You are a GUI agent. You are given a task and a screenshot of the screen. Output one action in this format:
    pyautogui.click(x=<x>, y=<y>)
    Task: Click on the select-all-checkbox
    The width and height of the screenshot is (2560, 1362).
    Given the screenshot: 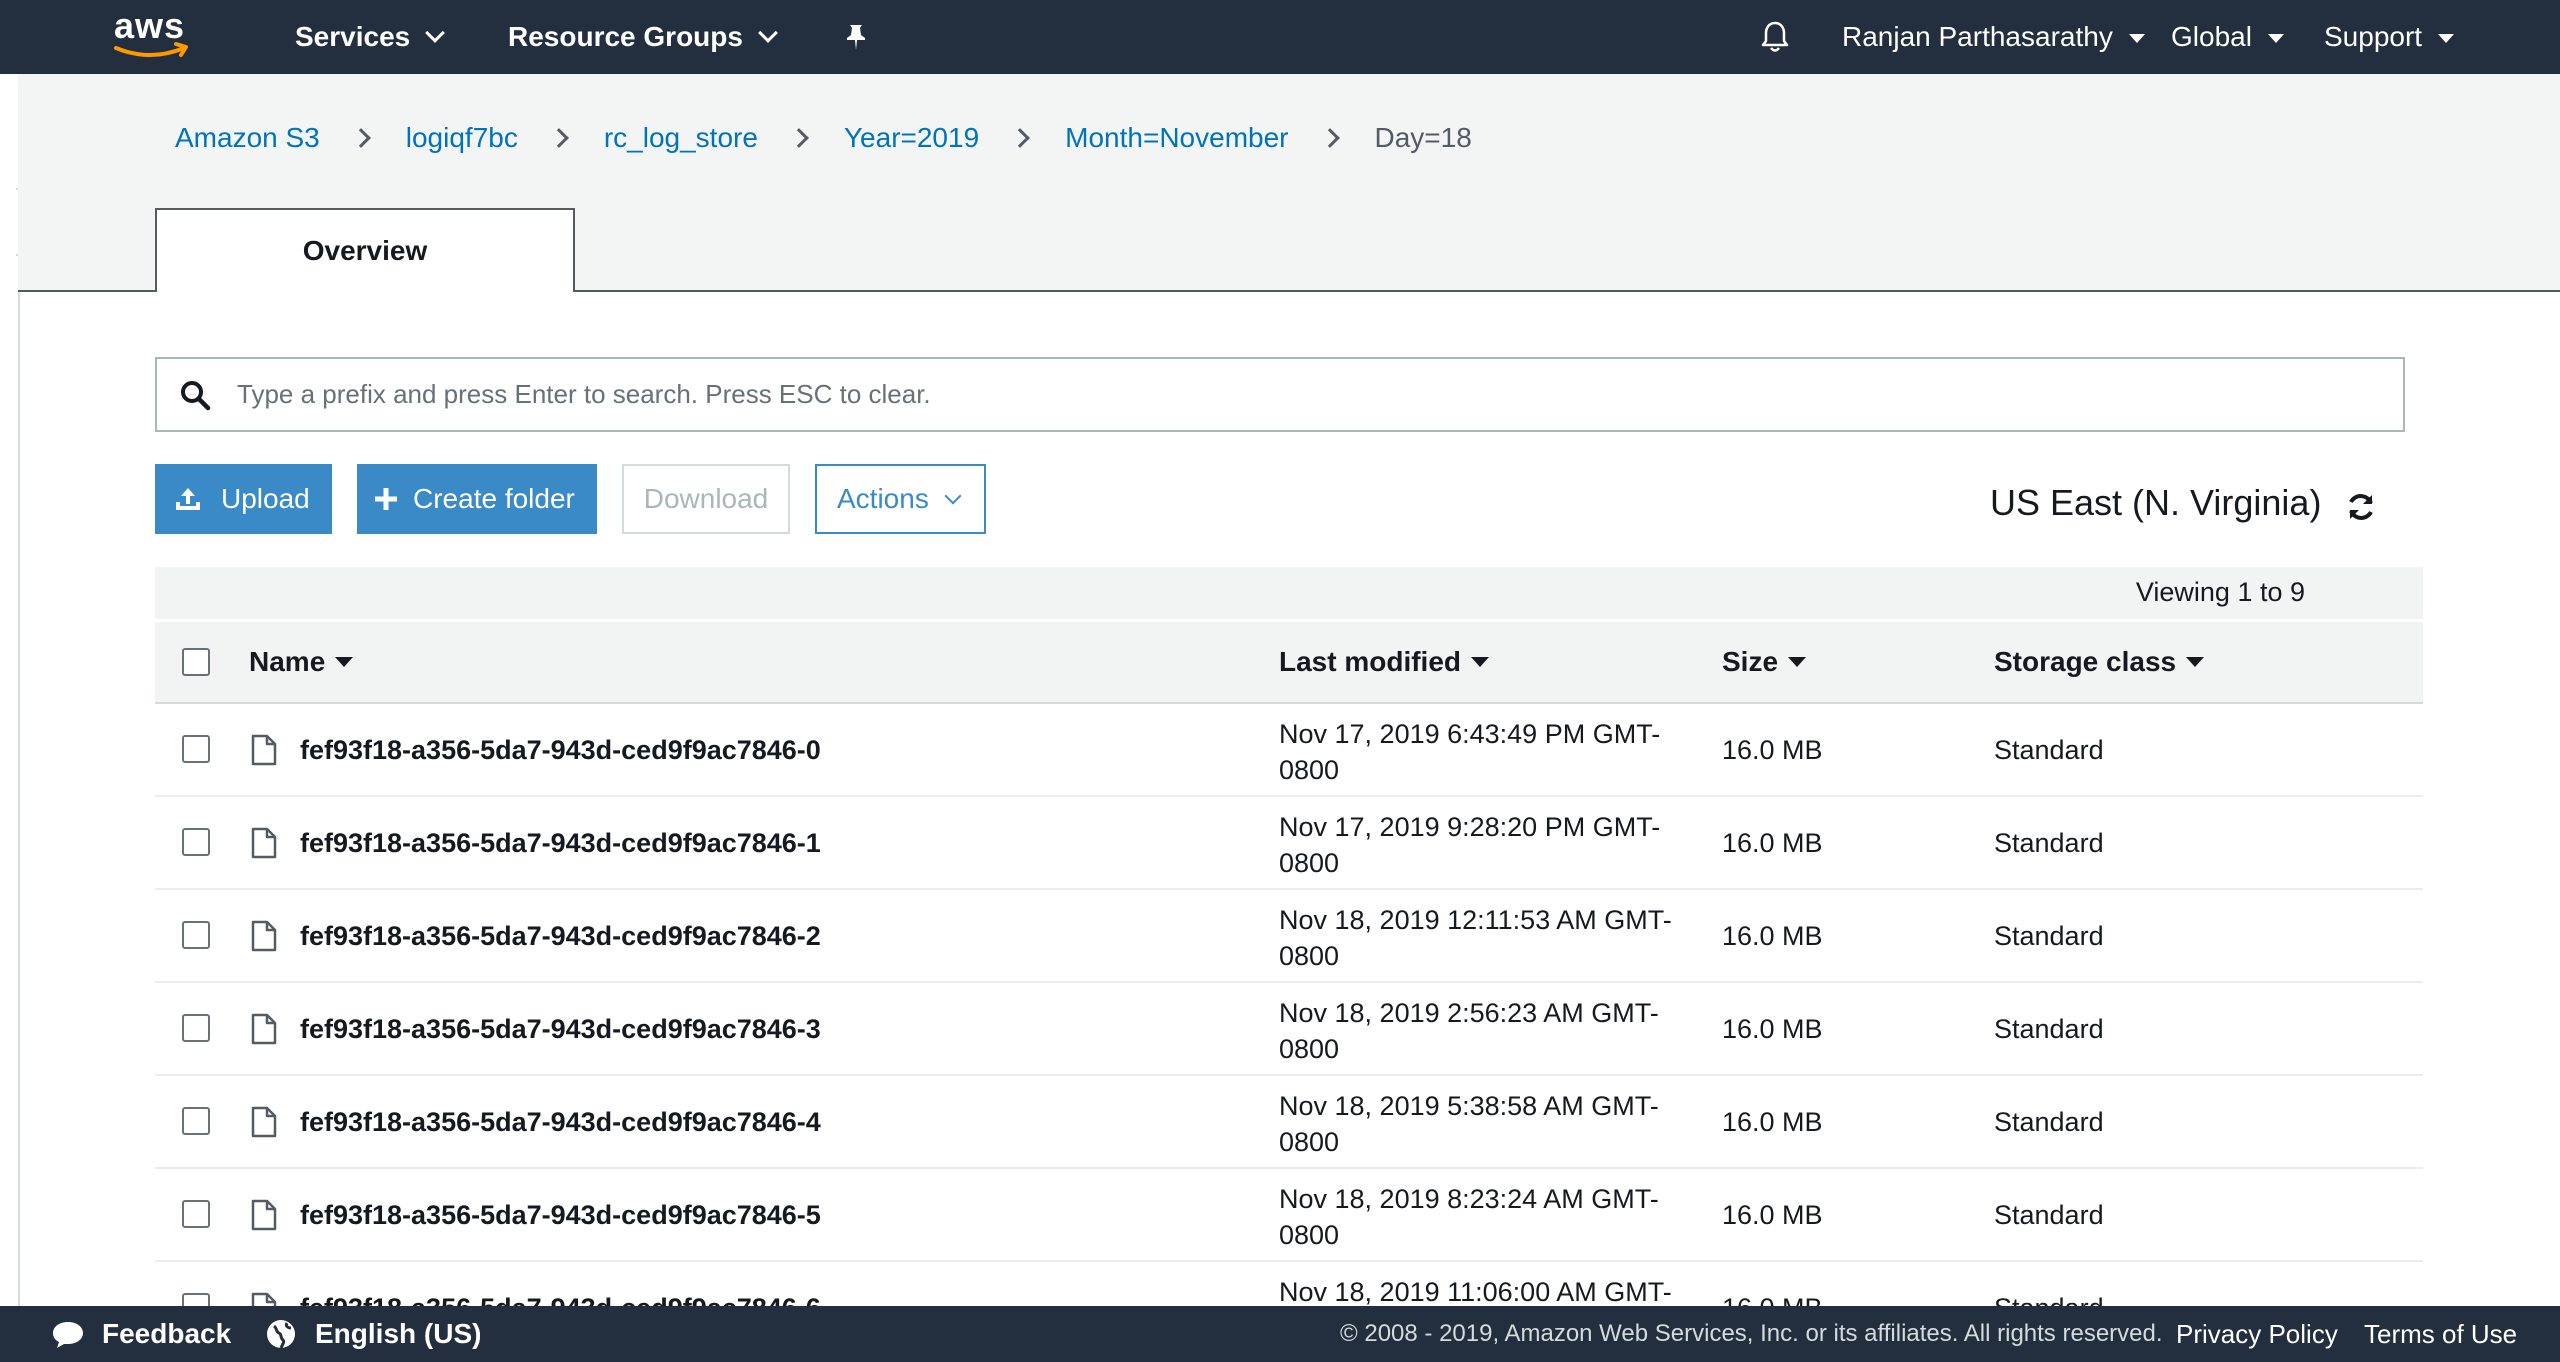 What is the action you would take?
    pyautogui.click(x=196, y=662)
    